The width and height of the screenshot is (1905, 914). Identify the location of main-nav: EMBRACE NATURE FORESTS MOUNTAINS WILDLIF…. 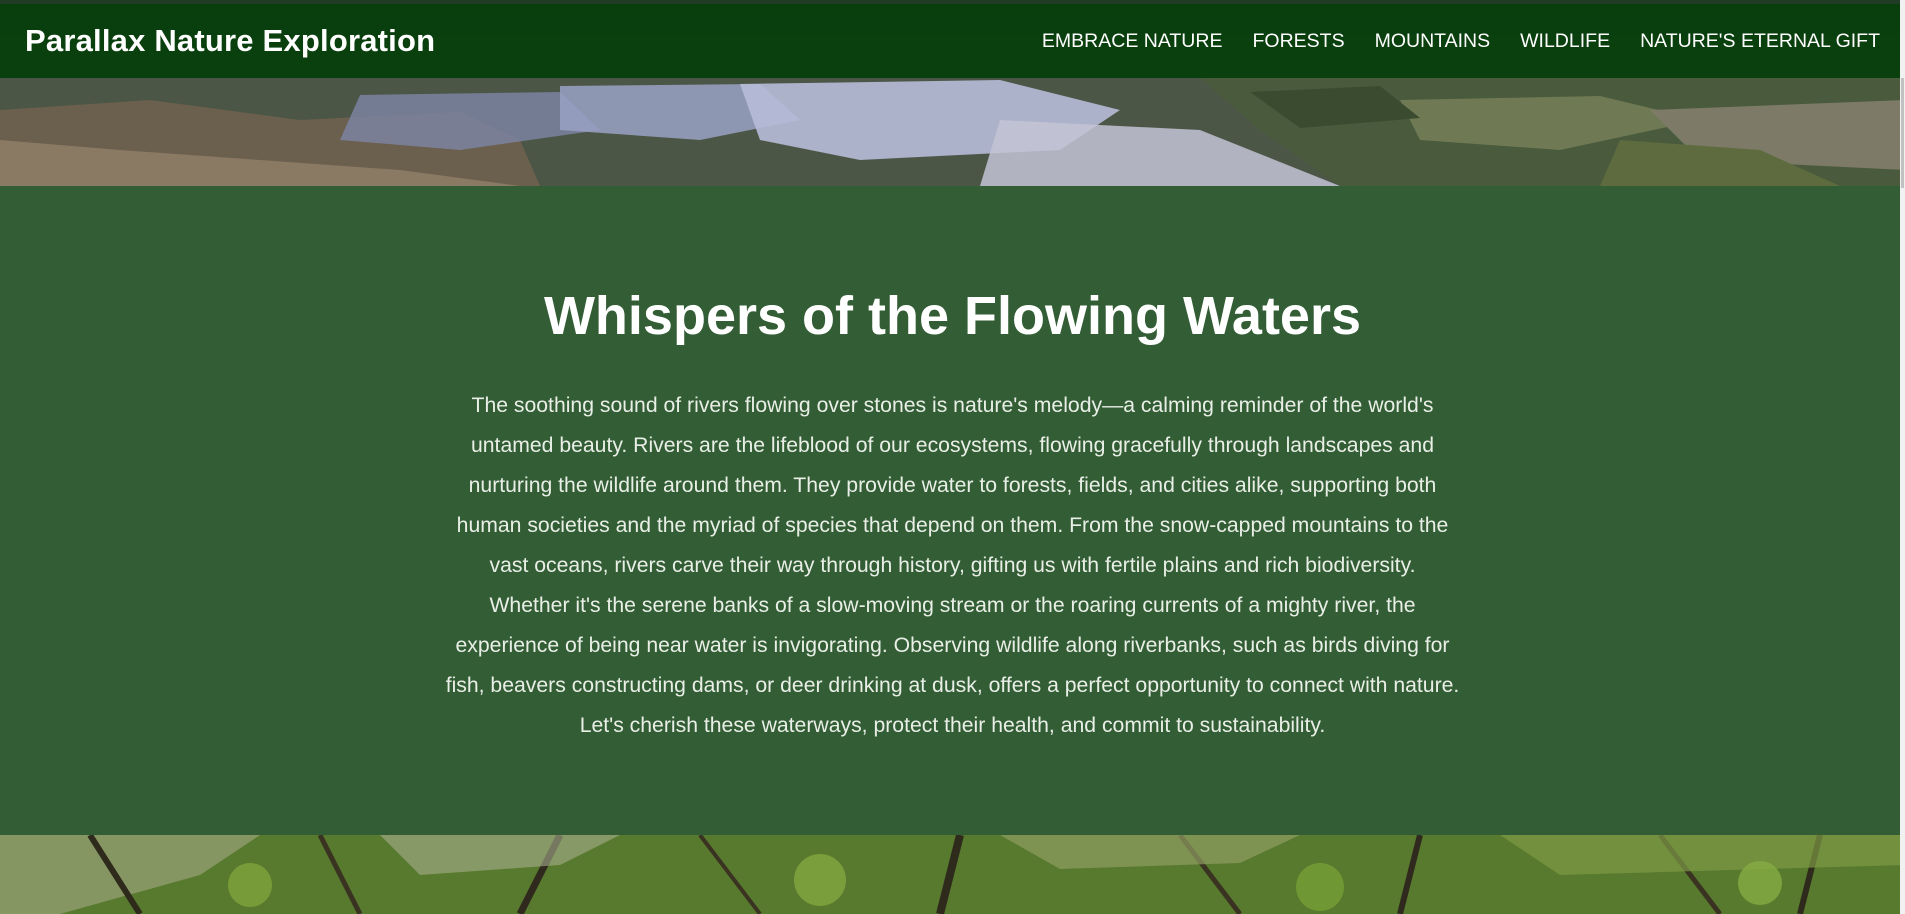
(1461, 41).